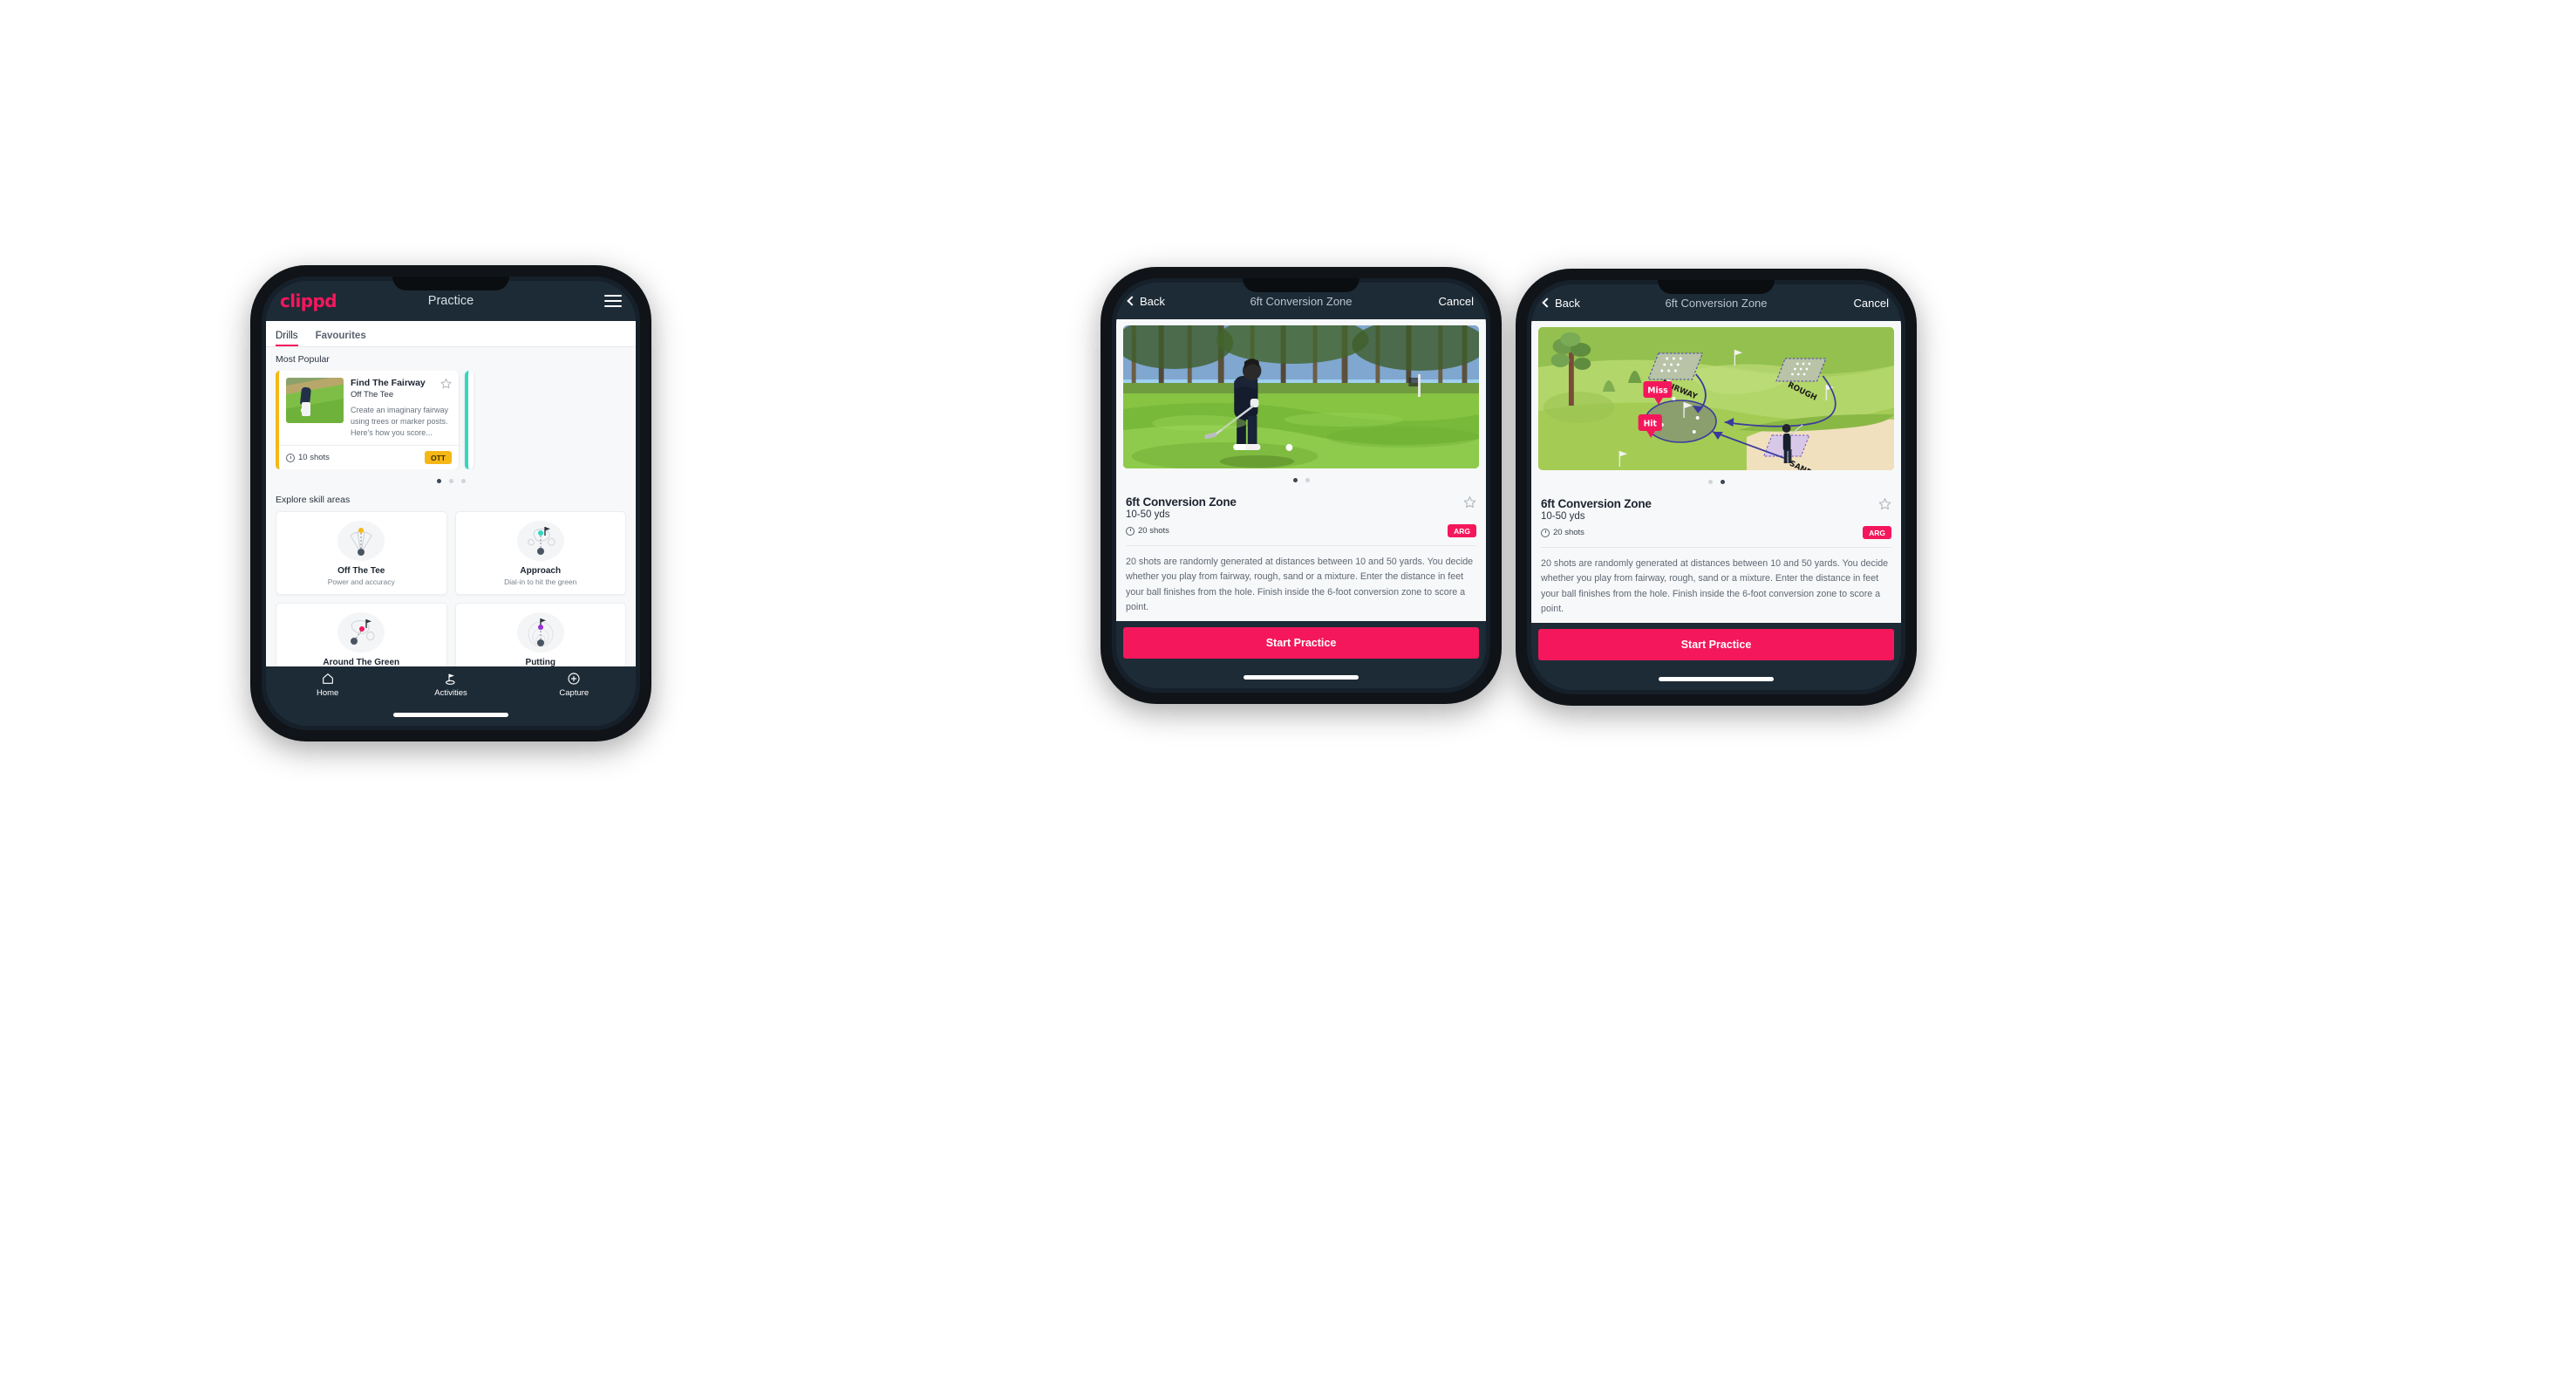 Image resolution: width=2576 pixels, height=1387 pixels. I want to click on nav-item-activities: Activities, so click(451, 685).